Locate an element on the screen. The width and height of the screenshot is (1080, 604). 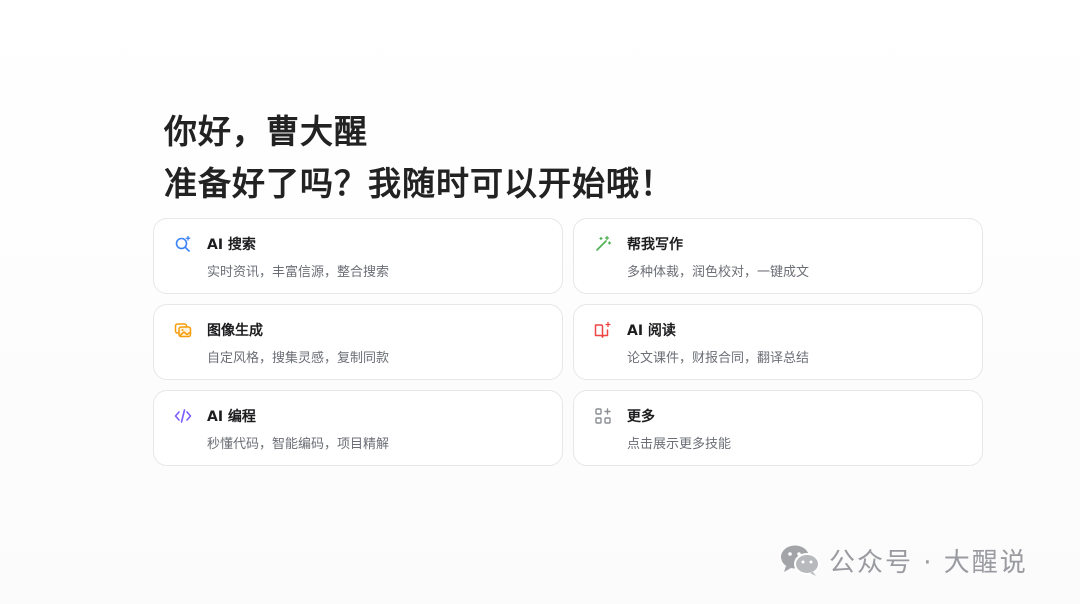
watermark-text: 公众号 · 大醒说 is located at coordinates (928, 562).